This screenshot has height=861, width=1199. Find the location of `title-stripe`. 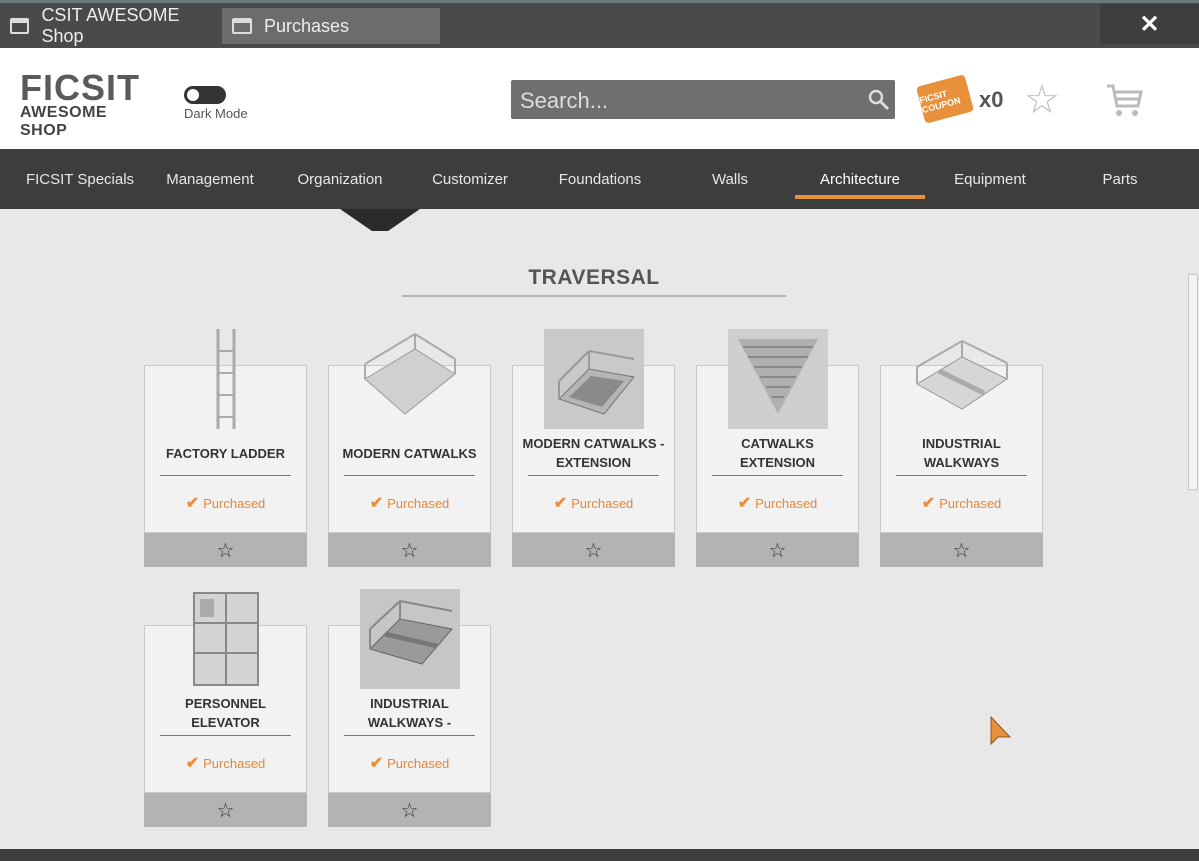

title-stripe is located at coordinates (599, 1).